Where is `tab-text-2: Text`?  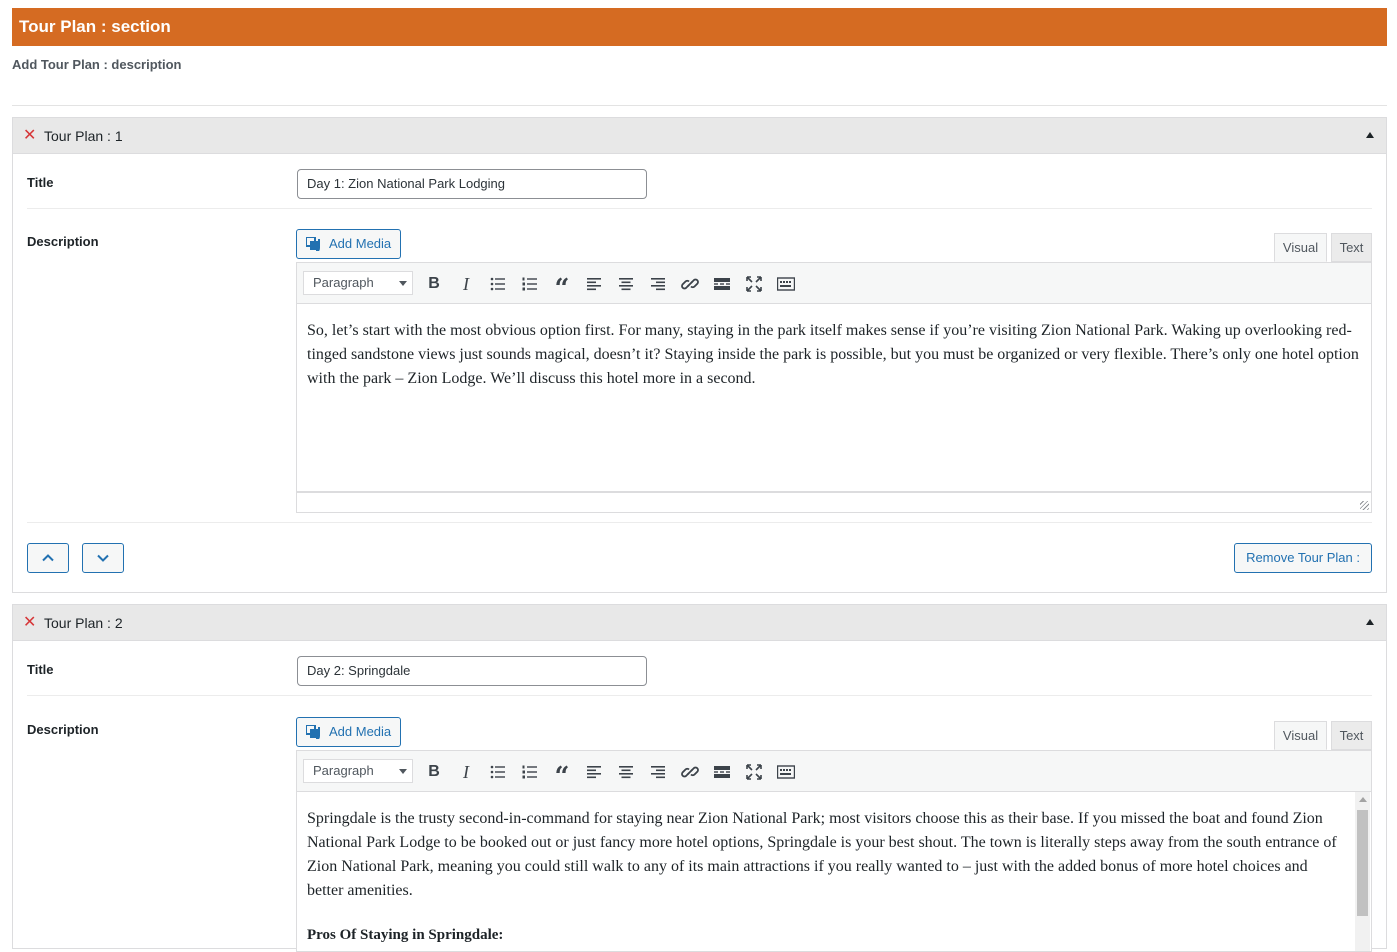
tab-text-2: Text is located at coordinates (1351, 735).